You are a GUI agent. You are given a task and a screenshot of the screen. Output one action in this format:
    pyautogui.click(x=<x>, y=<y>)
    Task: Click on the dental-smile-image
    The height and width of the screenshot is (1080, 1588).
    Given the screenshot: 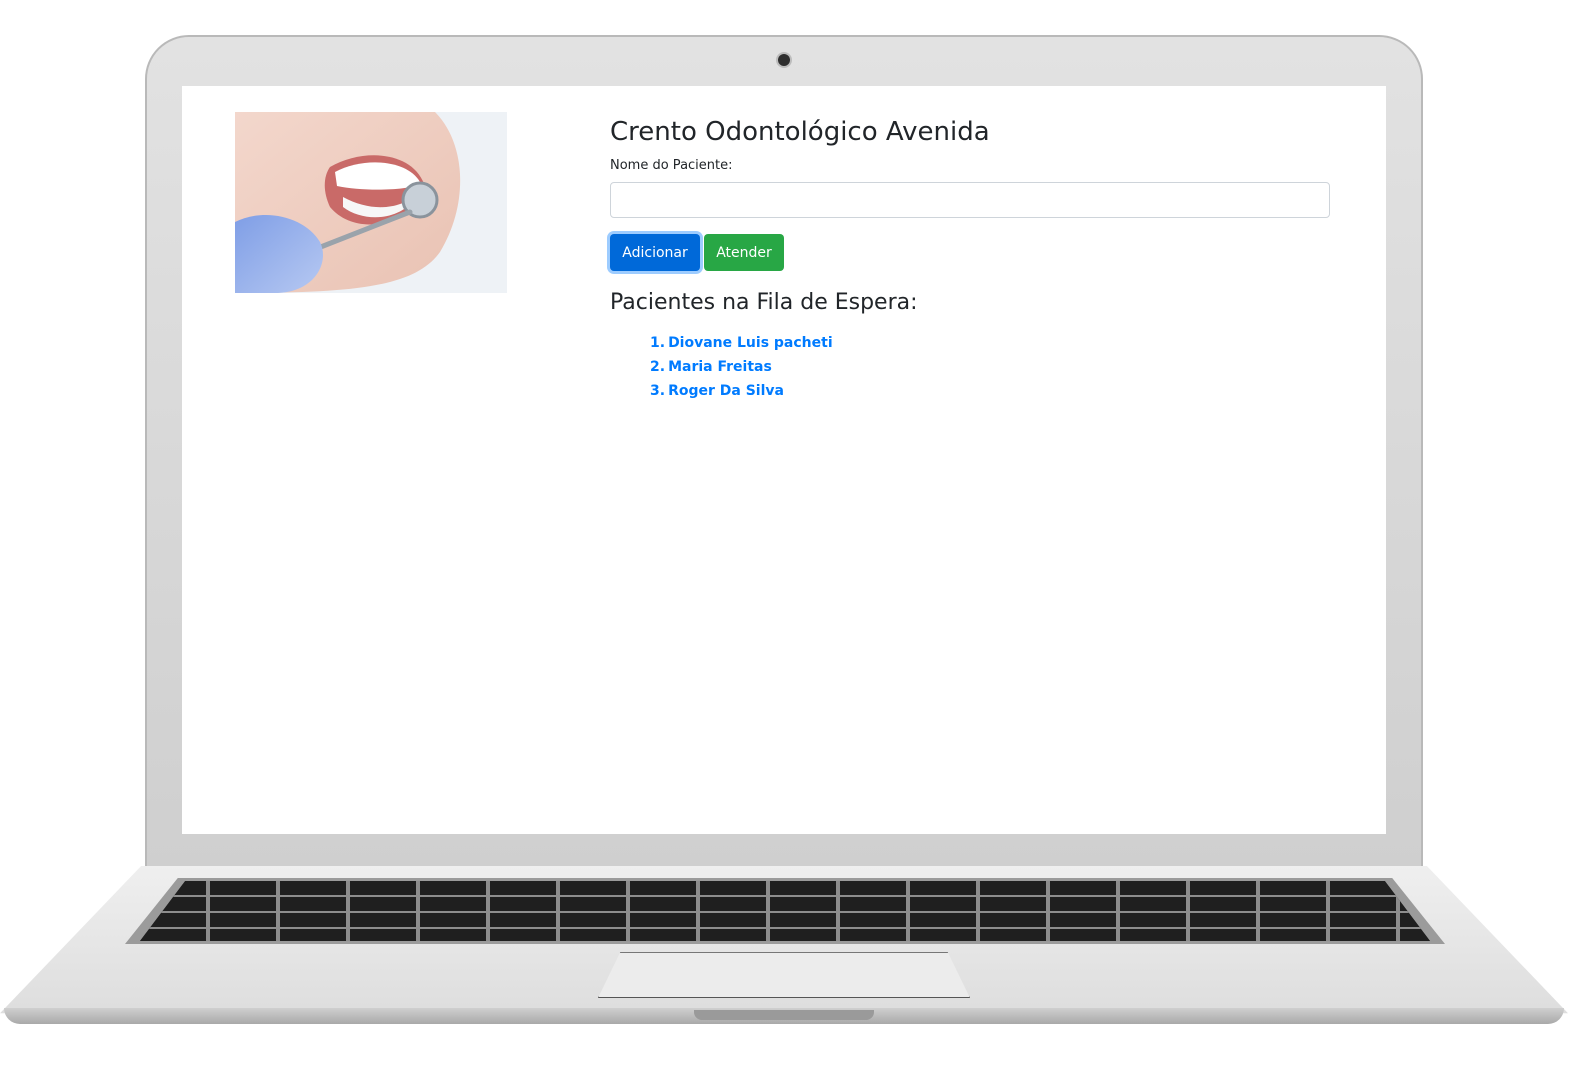 What is the action you would take?
    pyautogui.click(x=371, y=202)
    